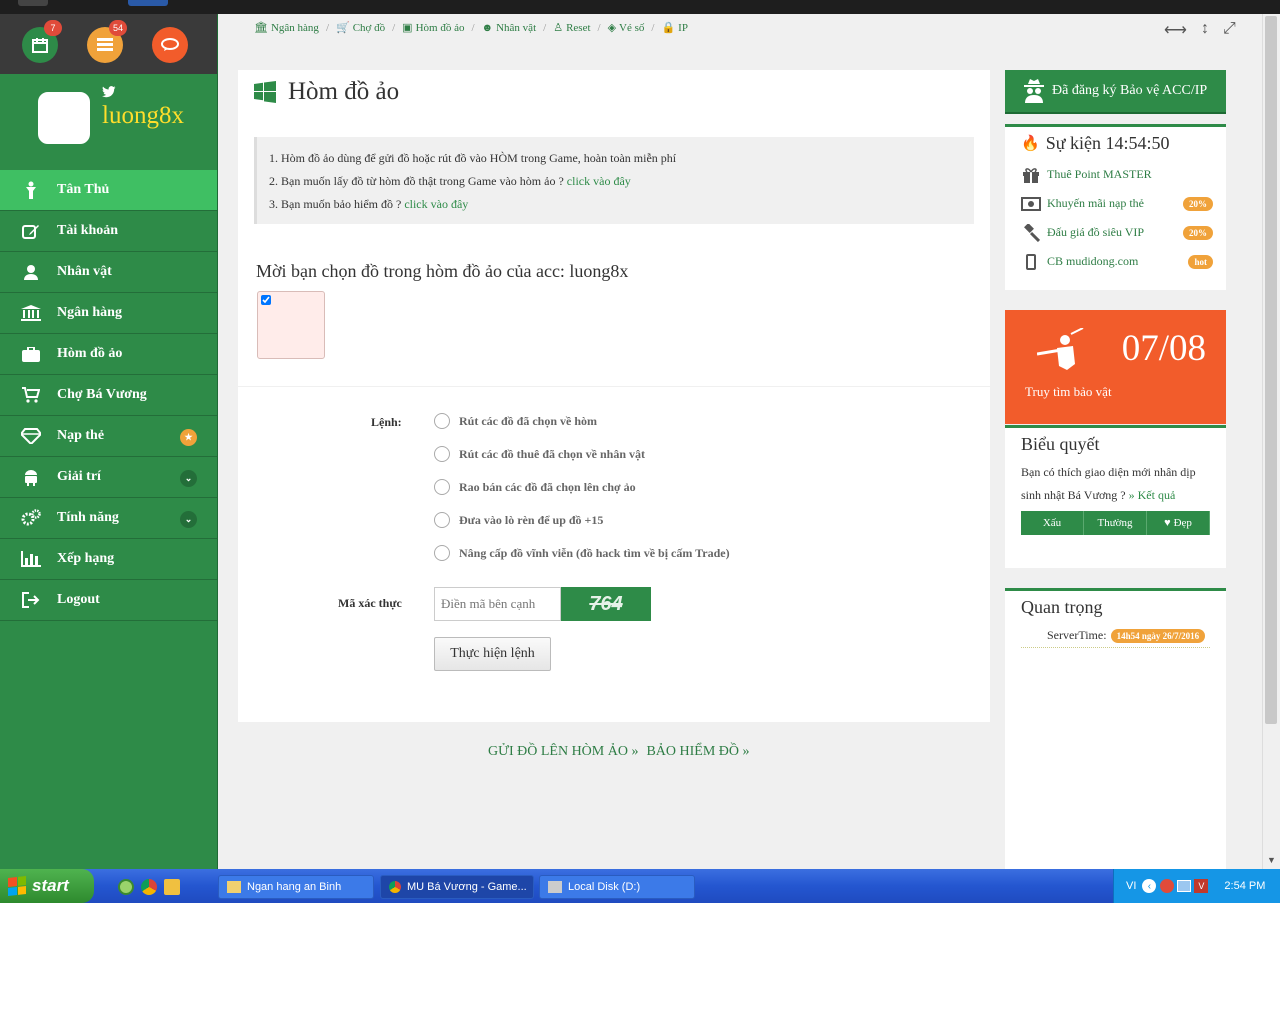 The image size is (1280, 1024). Describe the element at coordinates (31, 600) in the screenshot. I see `logout-icon` at that location.